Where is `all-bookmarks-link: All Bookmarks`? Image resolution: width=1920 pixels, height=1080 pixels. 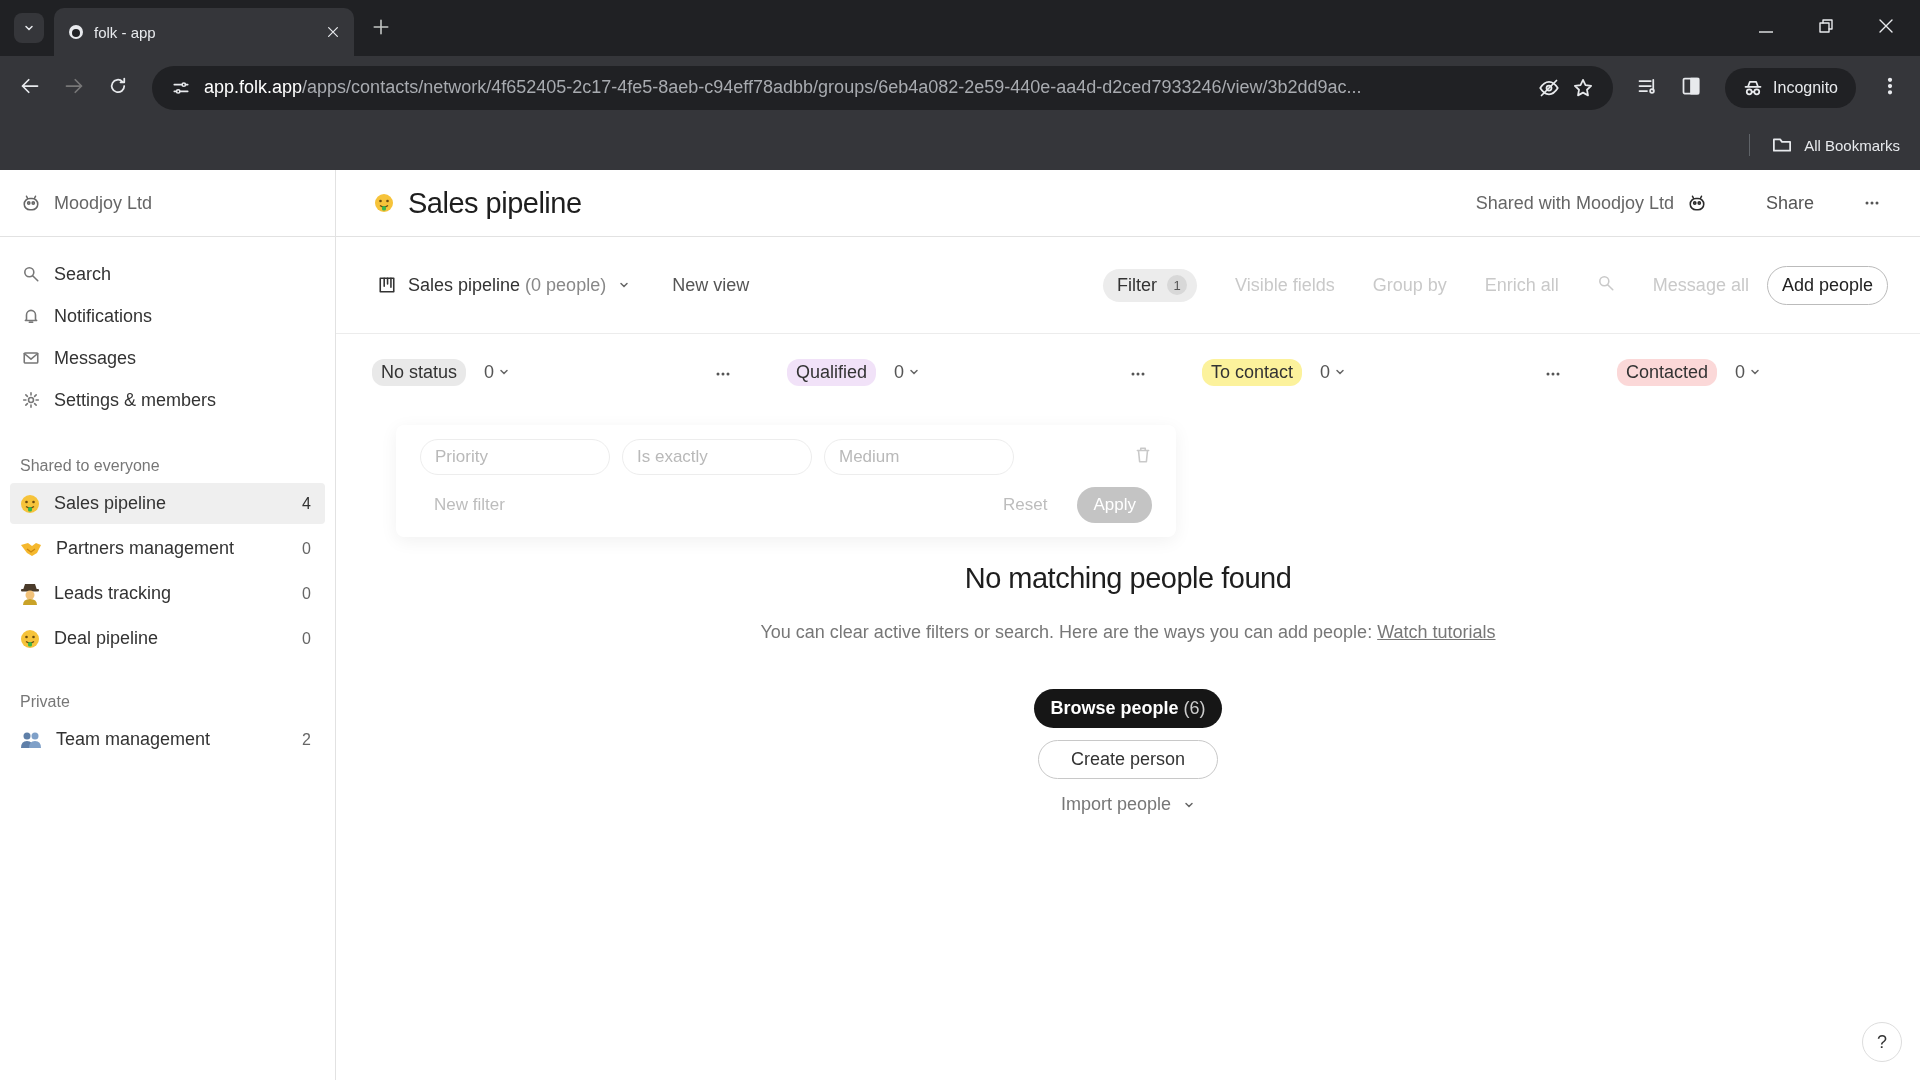
all-bookmarks-link: All Bookmarks is located at coordinates (1852, 145).